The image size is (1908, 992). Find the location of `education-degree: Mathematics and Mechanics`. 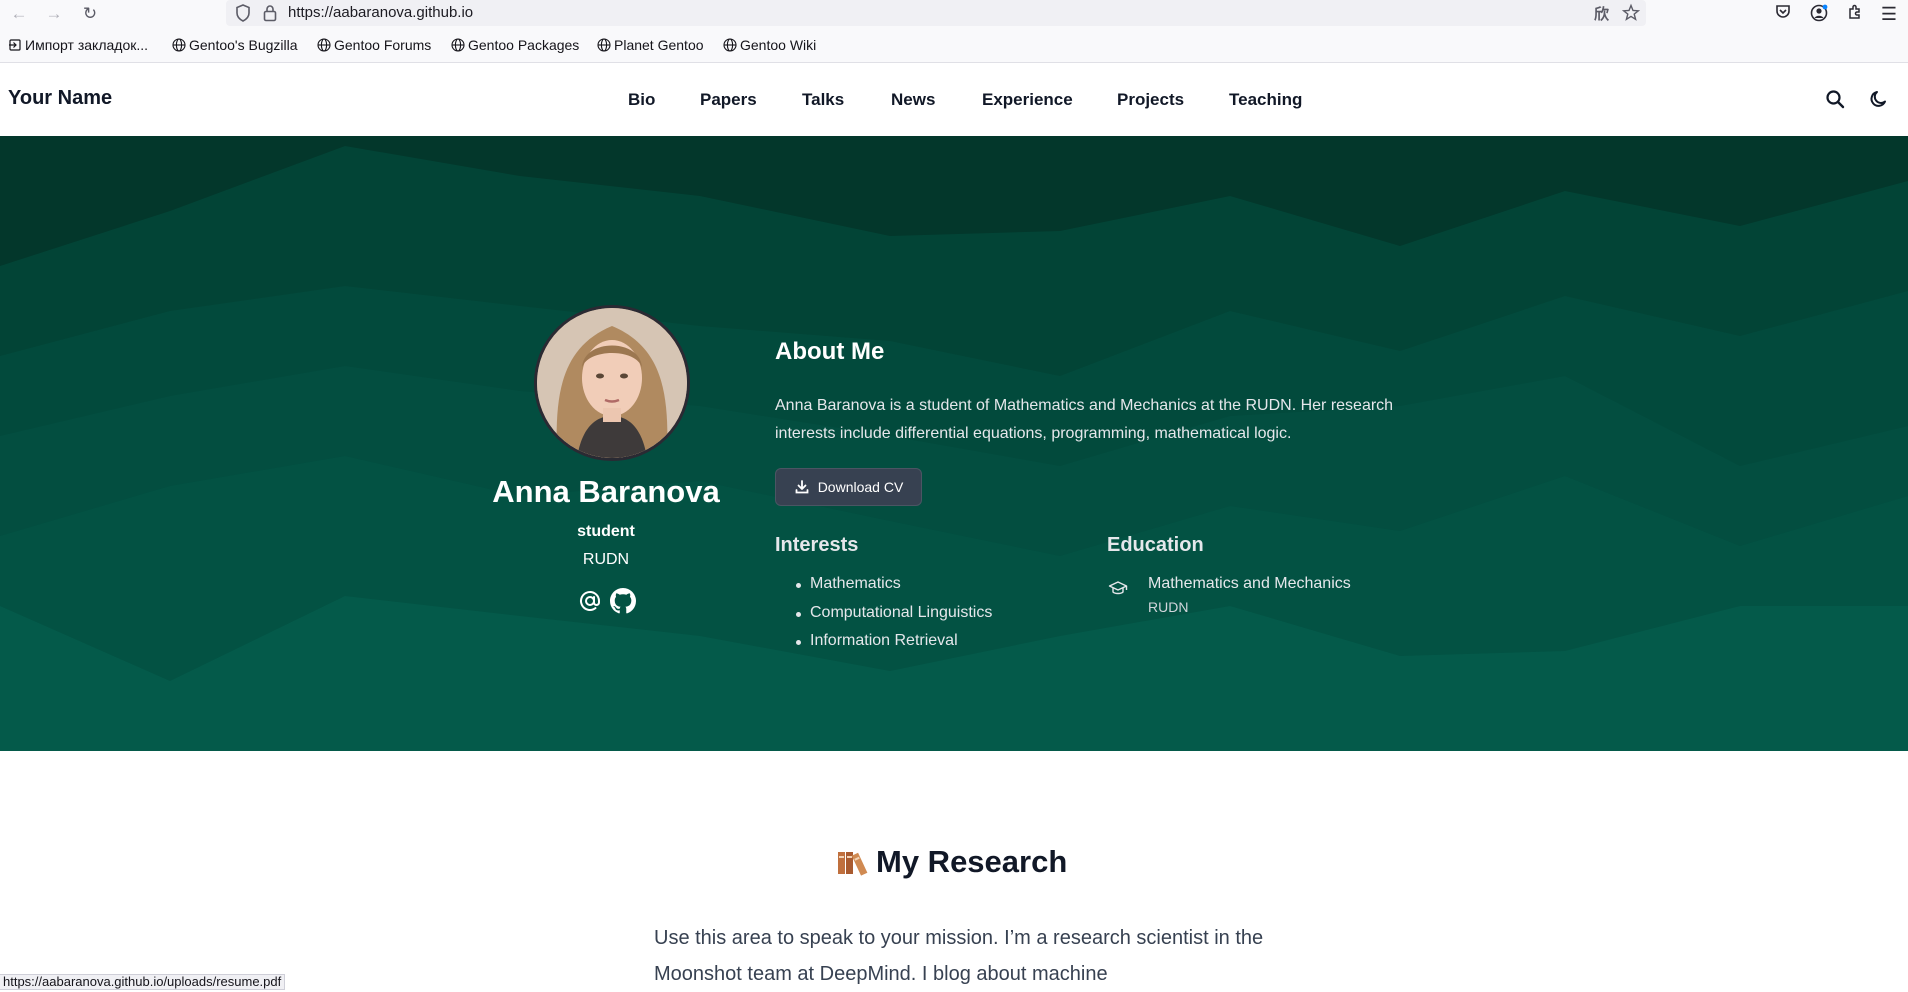

education-degree: Mathematics and Mechanics is located at coordinates (1249, 583).